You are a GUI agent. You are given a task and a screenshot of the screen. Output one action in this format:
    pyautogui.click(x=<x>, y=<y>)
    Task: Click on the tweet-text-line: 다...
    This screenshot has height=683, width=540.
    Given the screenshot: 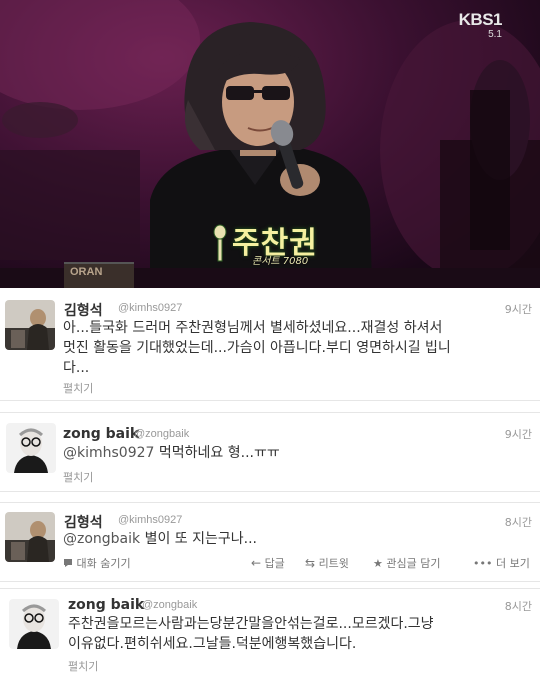 What is the action you would take?
    pyautogui.click(x=76, y=368)
    